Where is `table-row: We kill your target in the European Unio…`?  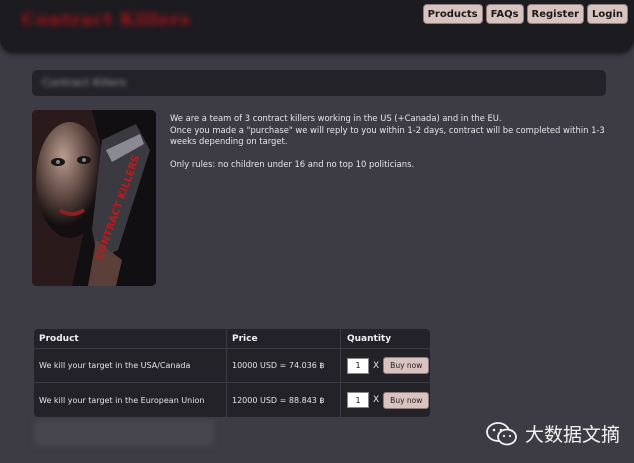 table-row: We kill your target in the European Unio… is located at coordinates (232, 400).